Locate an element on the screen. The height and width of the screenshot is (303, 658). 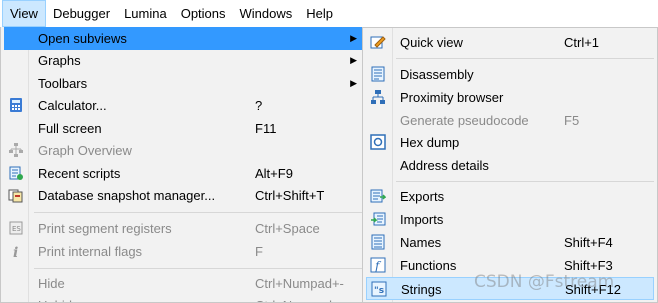
menu-item-quick-view: Quick view Ctrl+1 is located at coordinates (510, 42).